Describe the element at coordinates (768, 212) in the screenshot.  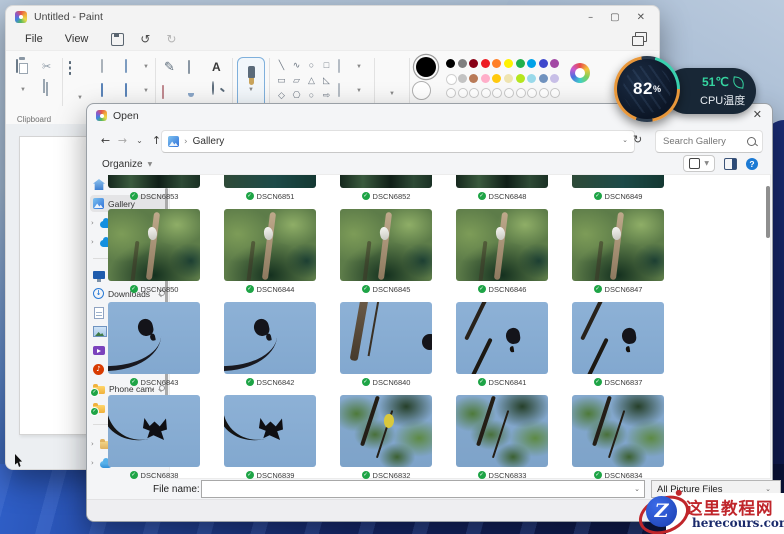
I see `file-grid-scrollbar` at that location.